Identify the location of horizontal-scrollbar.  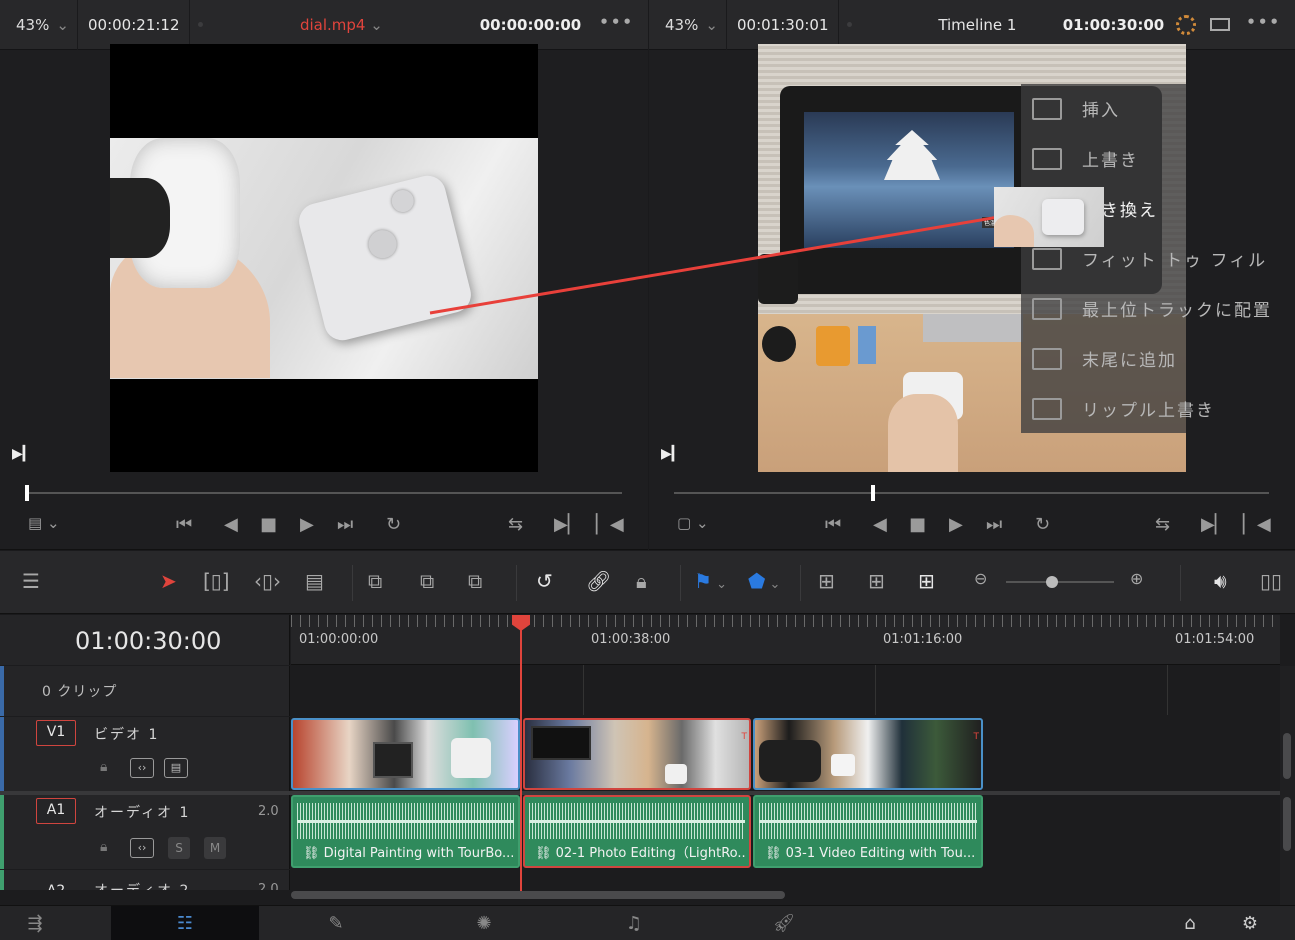
(538, 895).